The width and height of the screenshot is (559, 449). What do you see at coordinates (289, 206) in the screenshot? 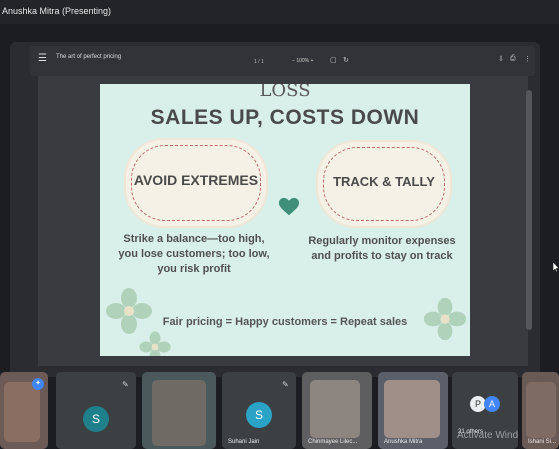
I see `heart-icon` at bounding box center [289, 206].